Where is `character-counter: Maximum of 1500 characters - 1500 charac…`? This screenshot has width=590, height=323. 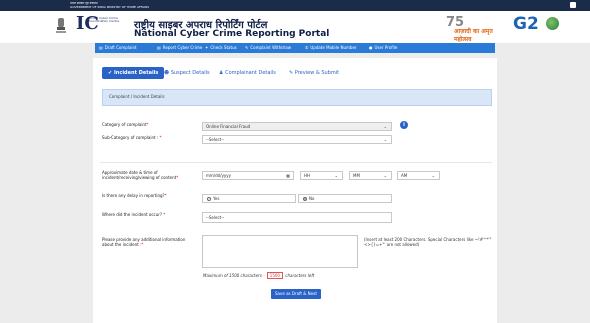
character-counter: Maximum of 1500 characters - 1500 charac… is located at coordinates (259, 275).